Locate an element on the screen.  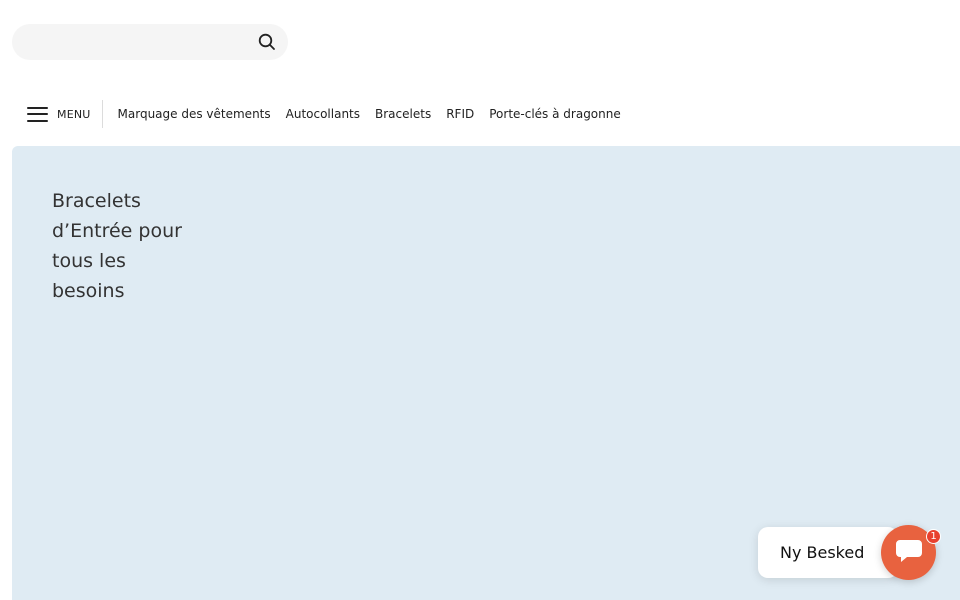
menu-label: MENU is located at coordinates (74, 114).